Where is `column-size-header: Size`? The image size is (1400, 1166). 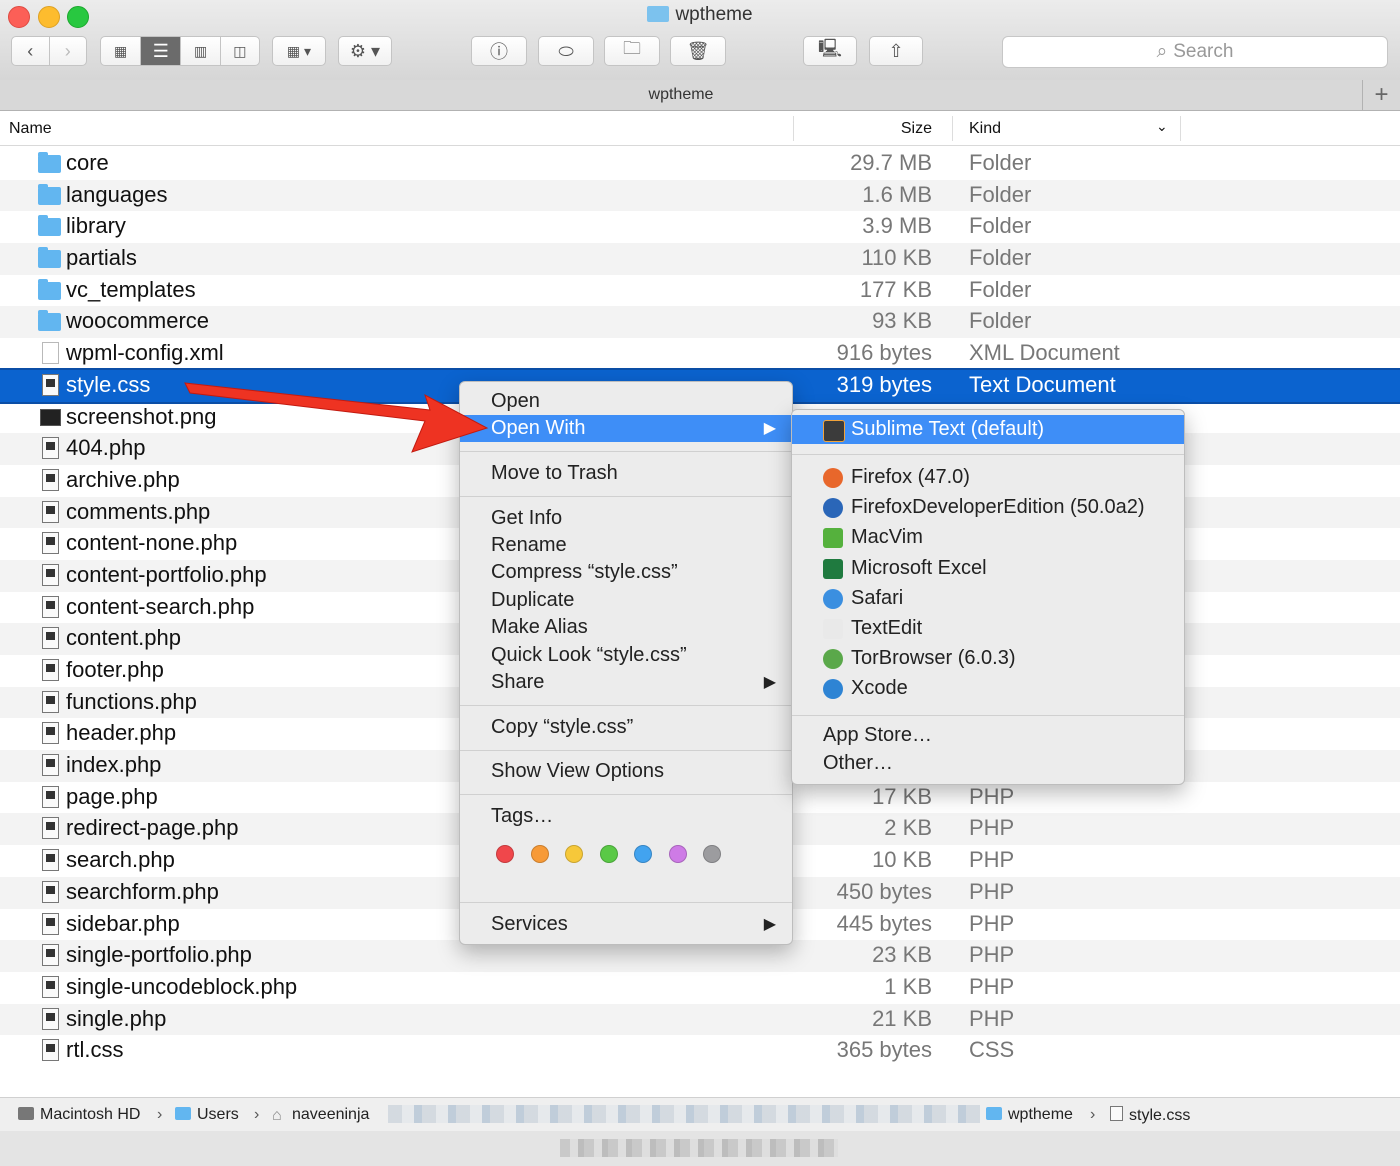
column-size-header: Size is located at coordinates (863, 129).